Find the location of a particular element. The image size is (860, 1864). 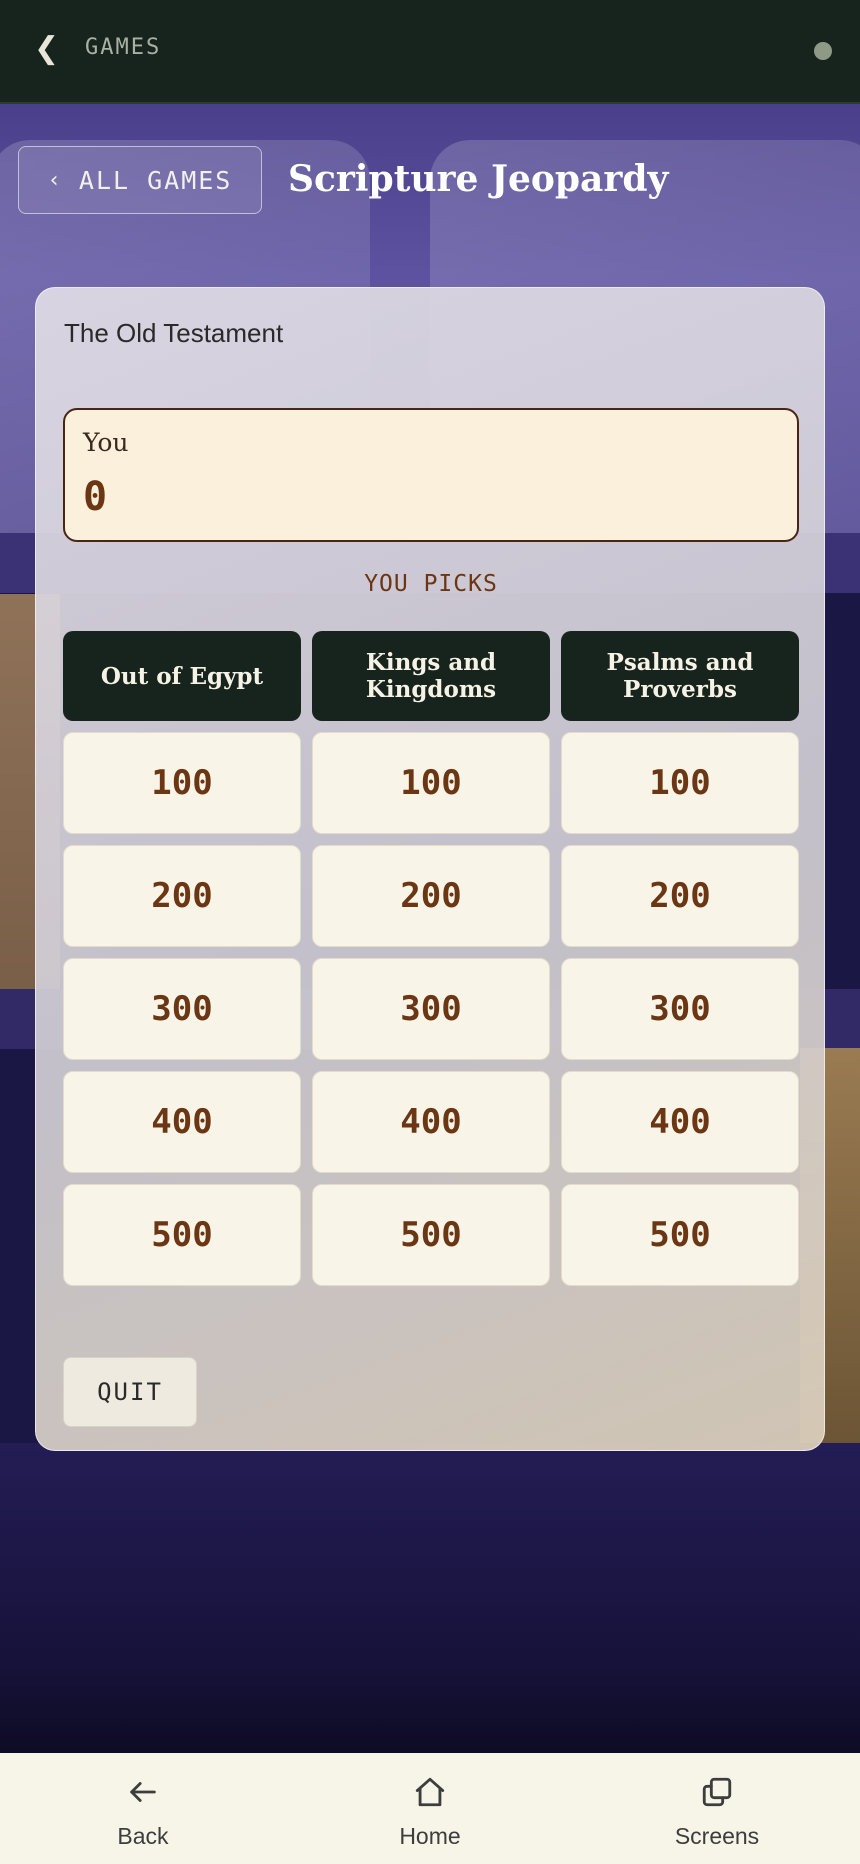

bottom-nav: Back Home Screens is located at coordinates (430, 1808).